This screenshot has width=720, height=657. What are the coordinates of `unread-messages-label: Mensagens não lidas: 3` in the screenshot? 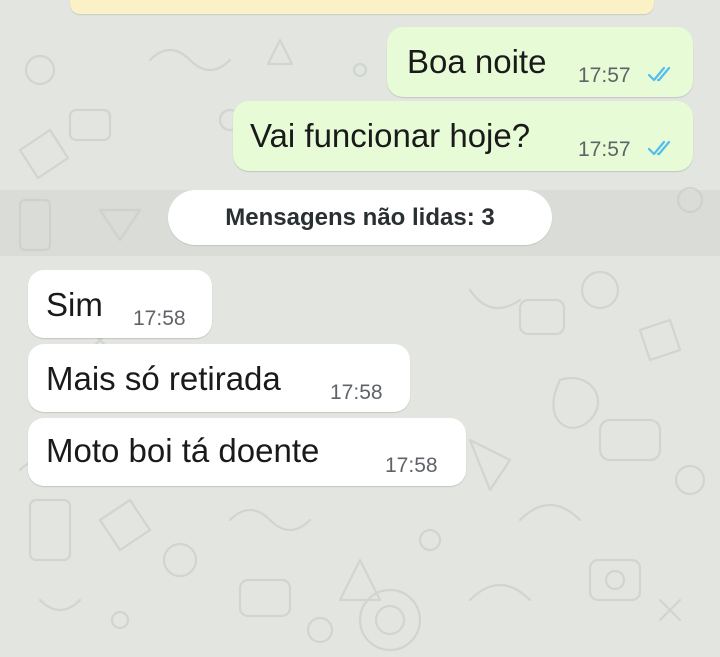 It's located at (360, 217).